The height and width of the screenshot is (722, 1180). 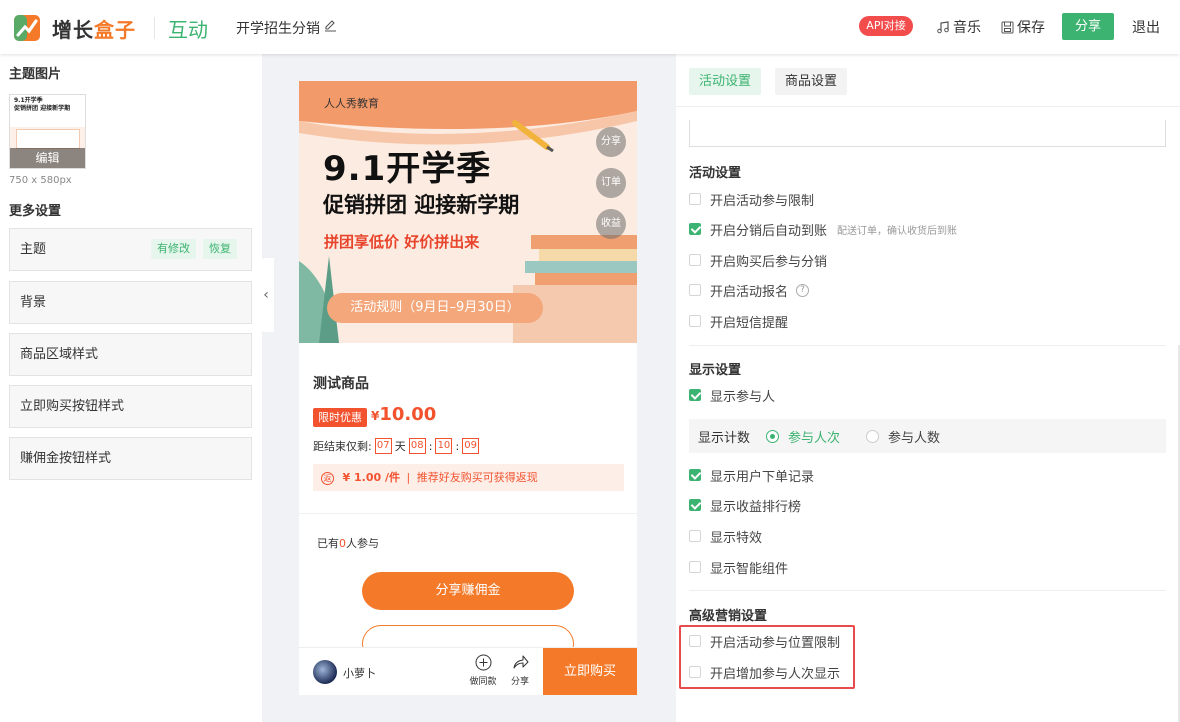 What do you see at coordinates (736, 538) in the screenshot?
I see `option-label: 显示特效` at bounding box center [736, 538].